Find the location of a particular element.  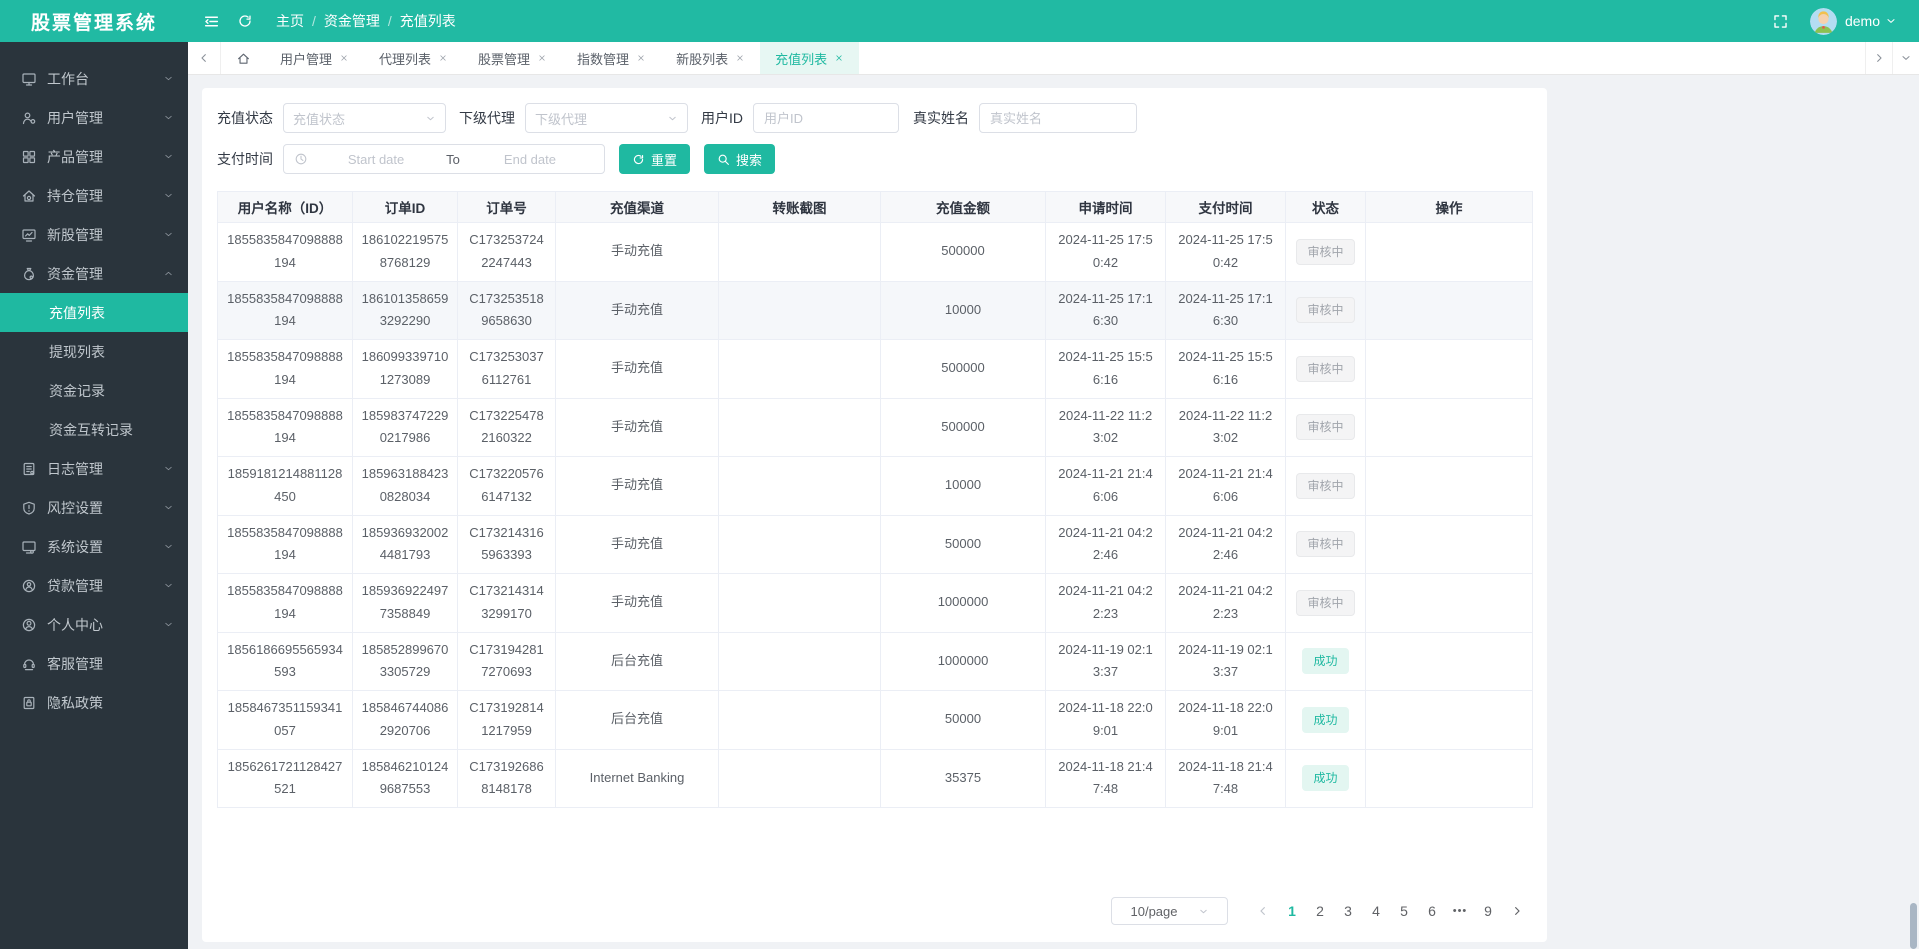

status-badge: 审核中 is located at coordinates (1325, 251).